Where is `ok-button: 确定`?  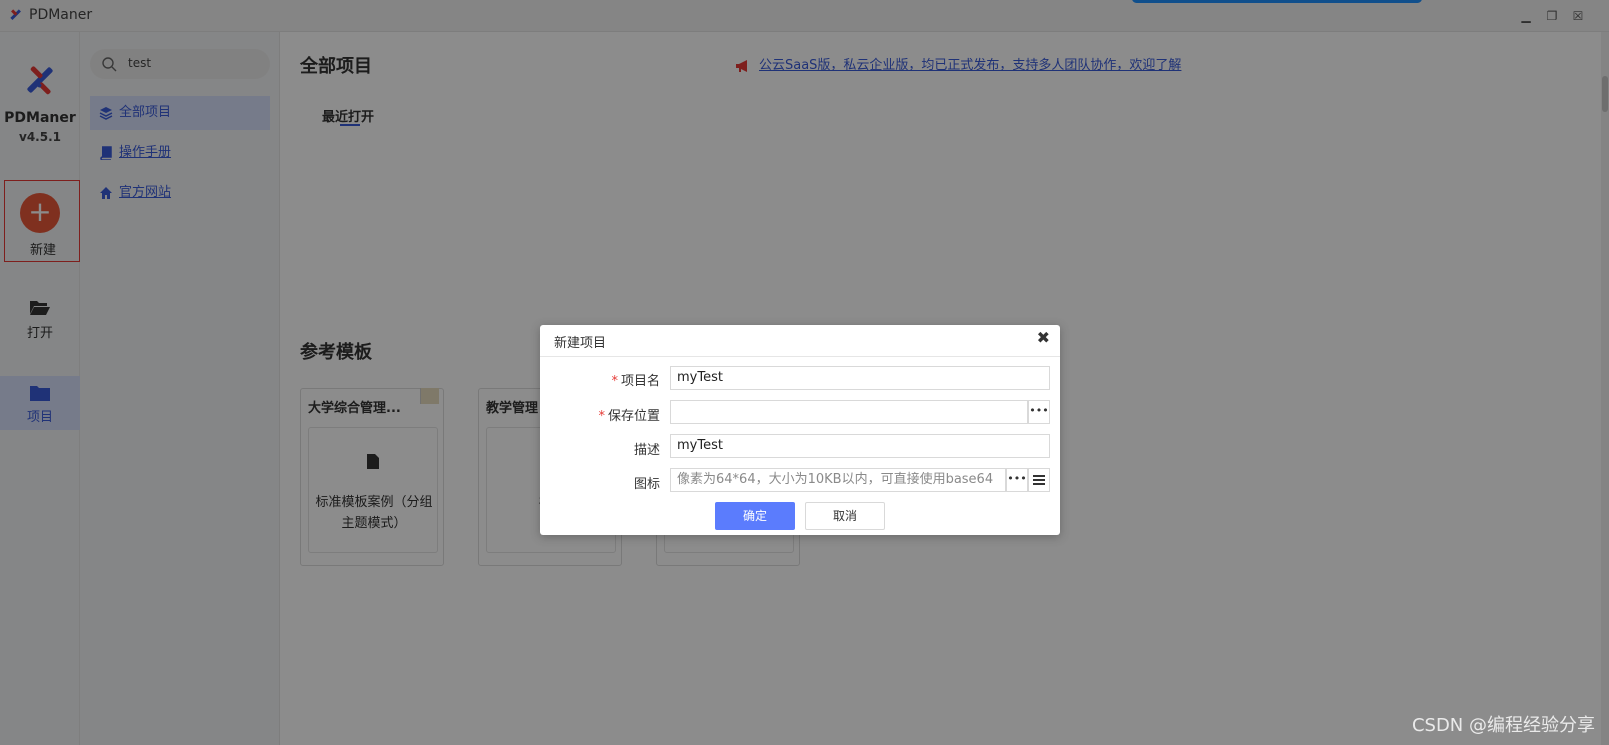 ok-button: 确定 is located at coordinates (755, 516).